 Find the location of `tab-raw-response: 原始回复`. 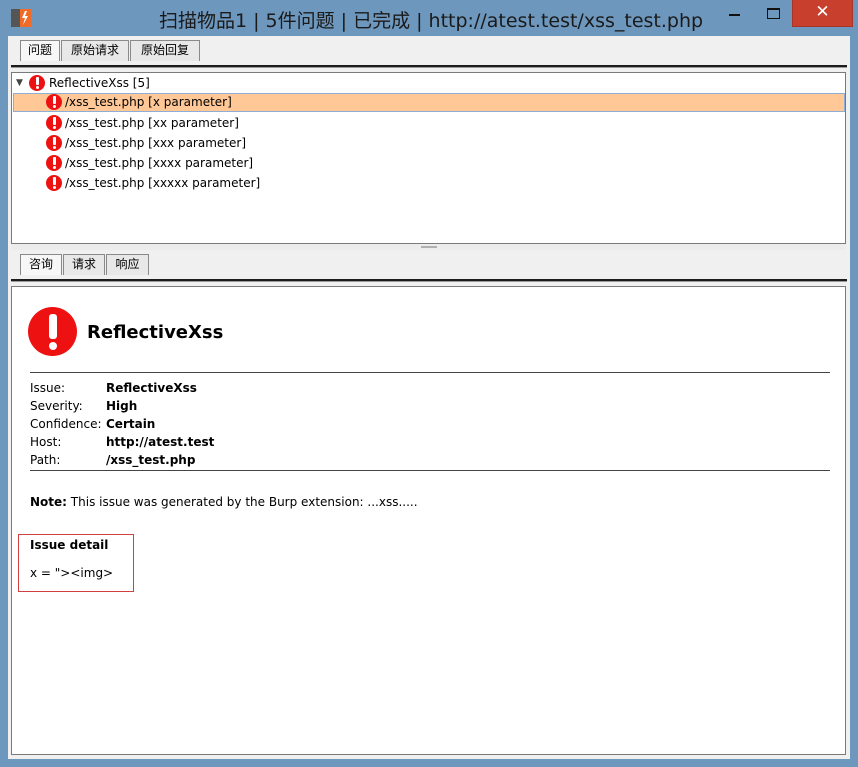

tab-raw-response: 原始回复 is located at coordinates (165, 50).